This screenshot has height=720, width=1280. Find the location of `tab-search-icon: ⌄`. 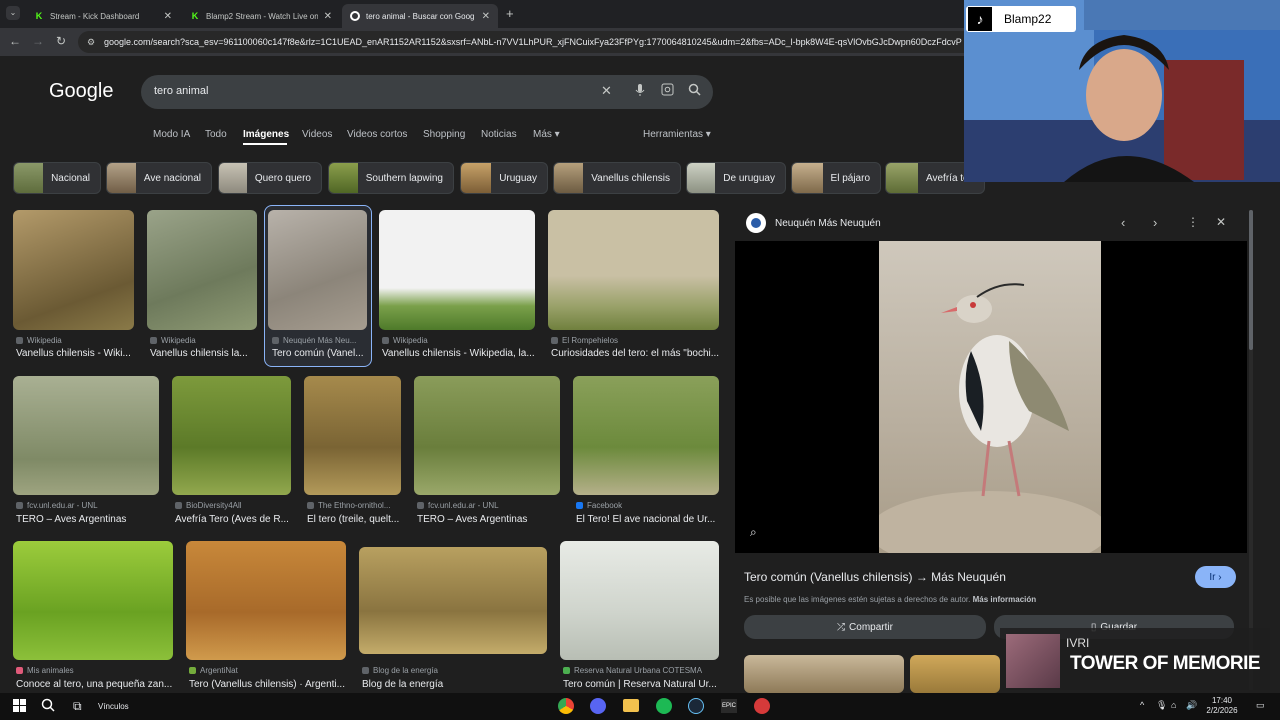

tab-search-icon: ⌄ is located at coordinates (13, 13).